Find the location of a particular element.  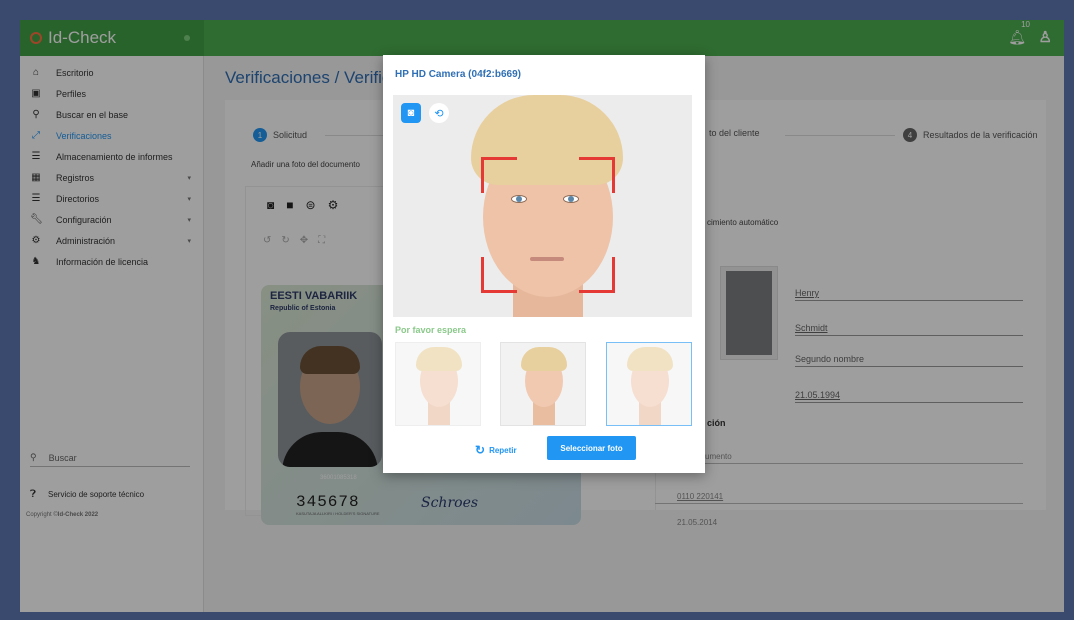

repeat-label: Repetir is located at coordinates (503, 450).